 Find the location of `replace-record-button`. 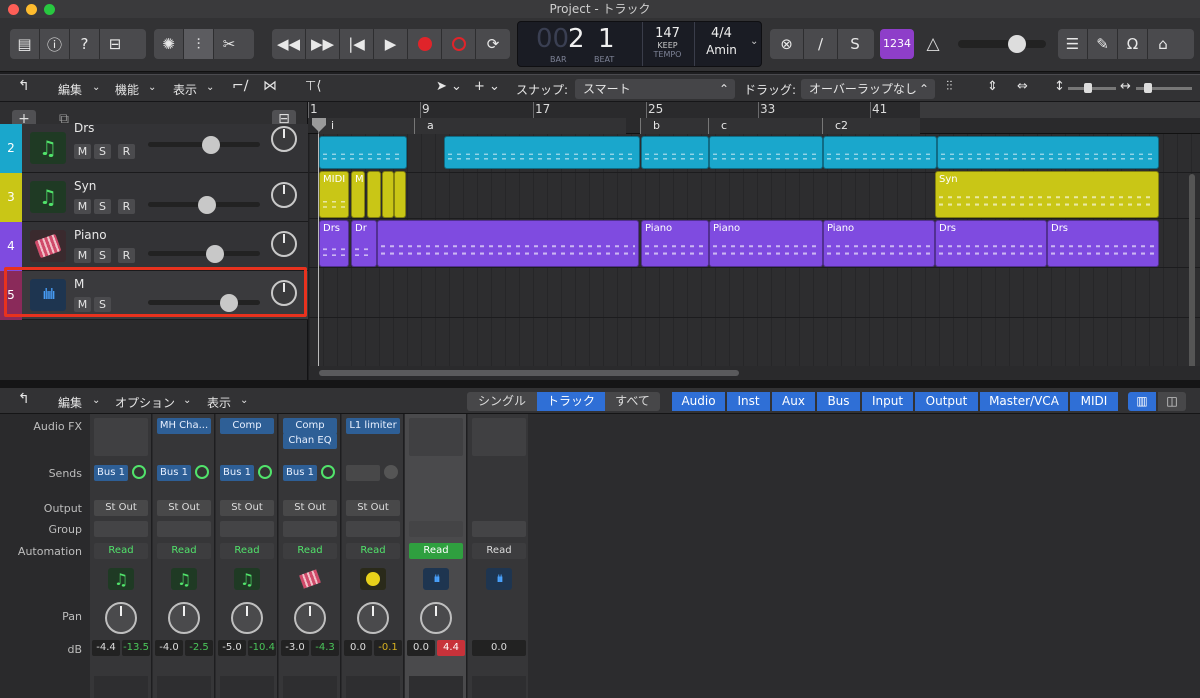

replace-record-button is located at coordinates (459, 44).